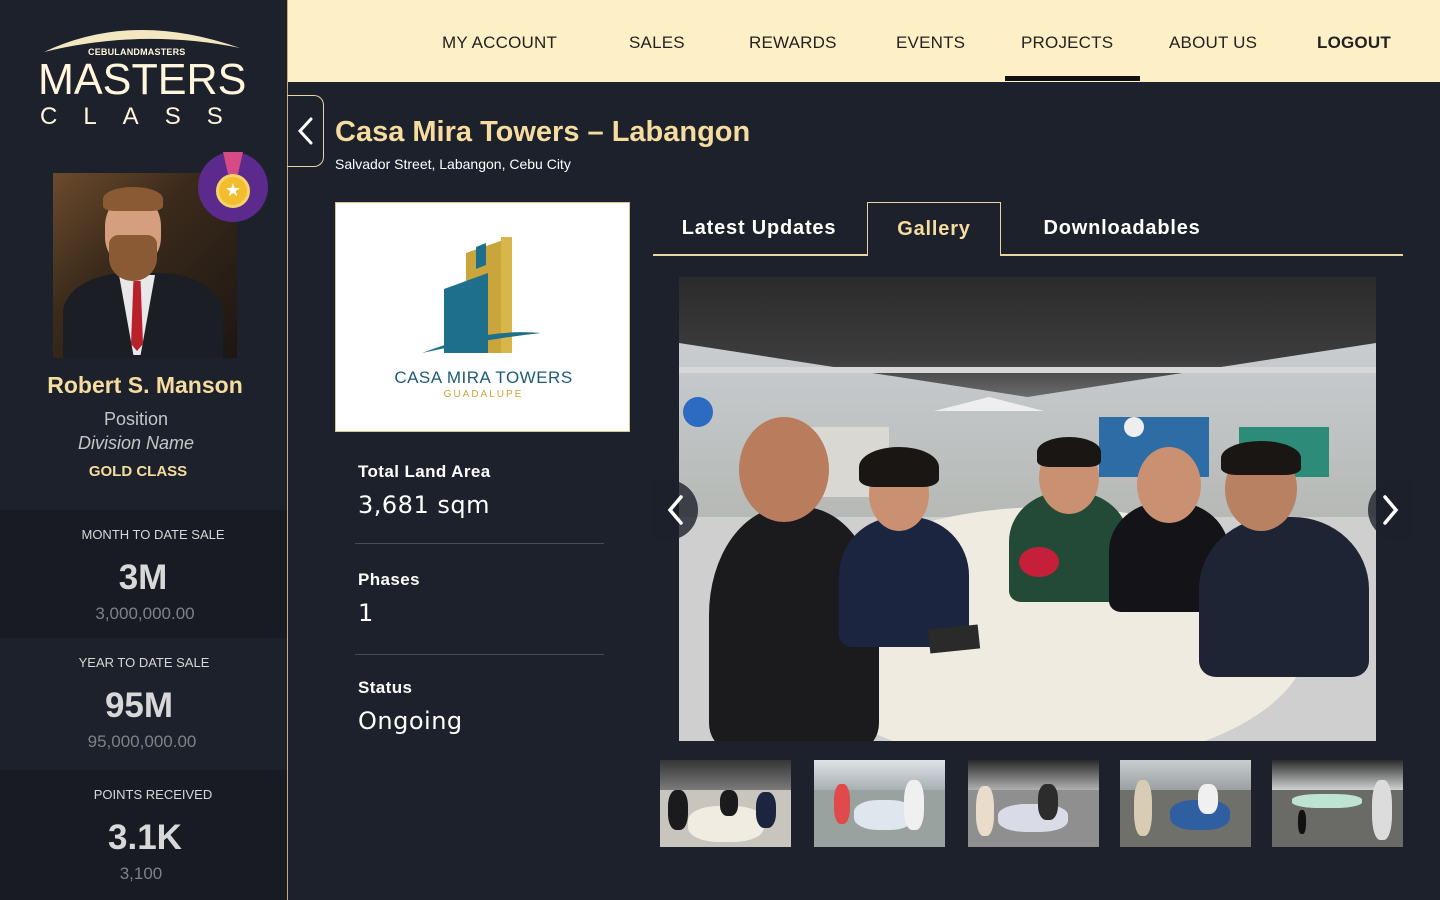 The height and width of the screenshot is (900, 1440). What do you see at coordinates (136, 443) in the screenshot?
I see `user-division: Division Name` at bounding box center [136, 443].